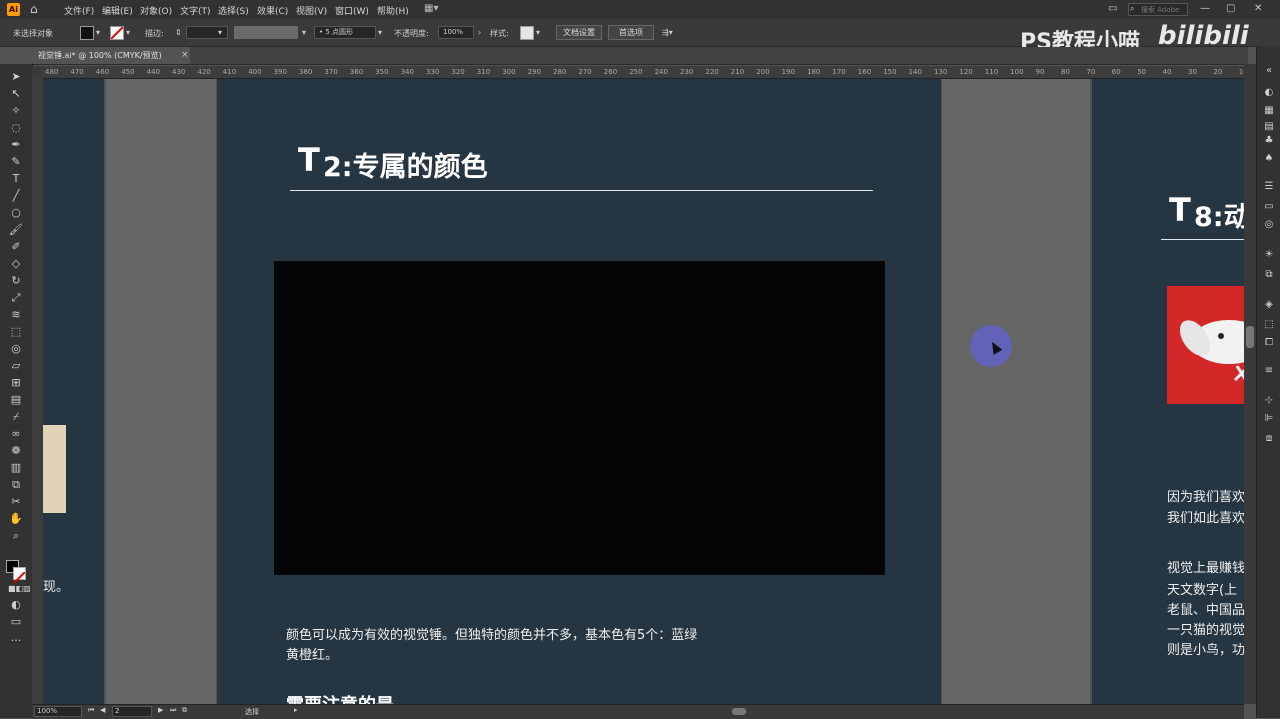  I want to click on gradient-panel-icon: ▭, so click(1269, 207).